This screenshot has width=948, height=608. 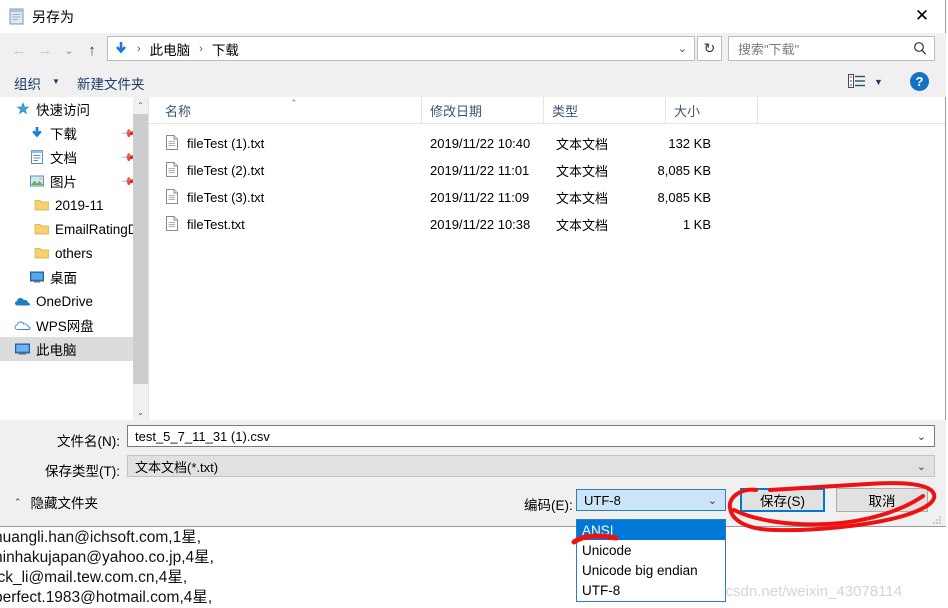 I want to click on scrollbar-thumb, so click(x=140, y=249).